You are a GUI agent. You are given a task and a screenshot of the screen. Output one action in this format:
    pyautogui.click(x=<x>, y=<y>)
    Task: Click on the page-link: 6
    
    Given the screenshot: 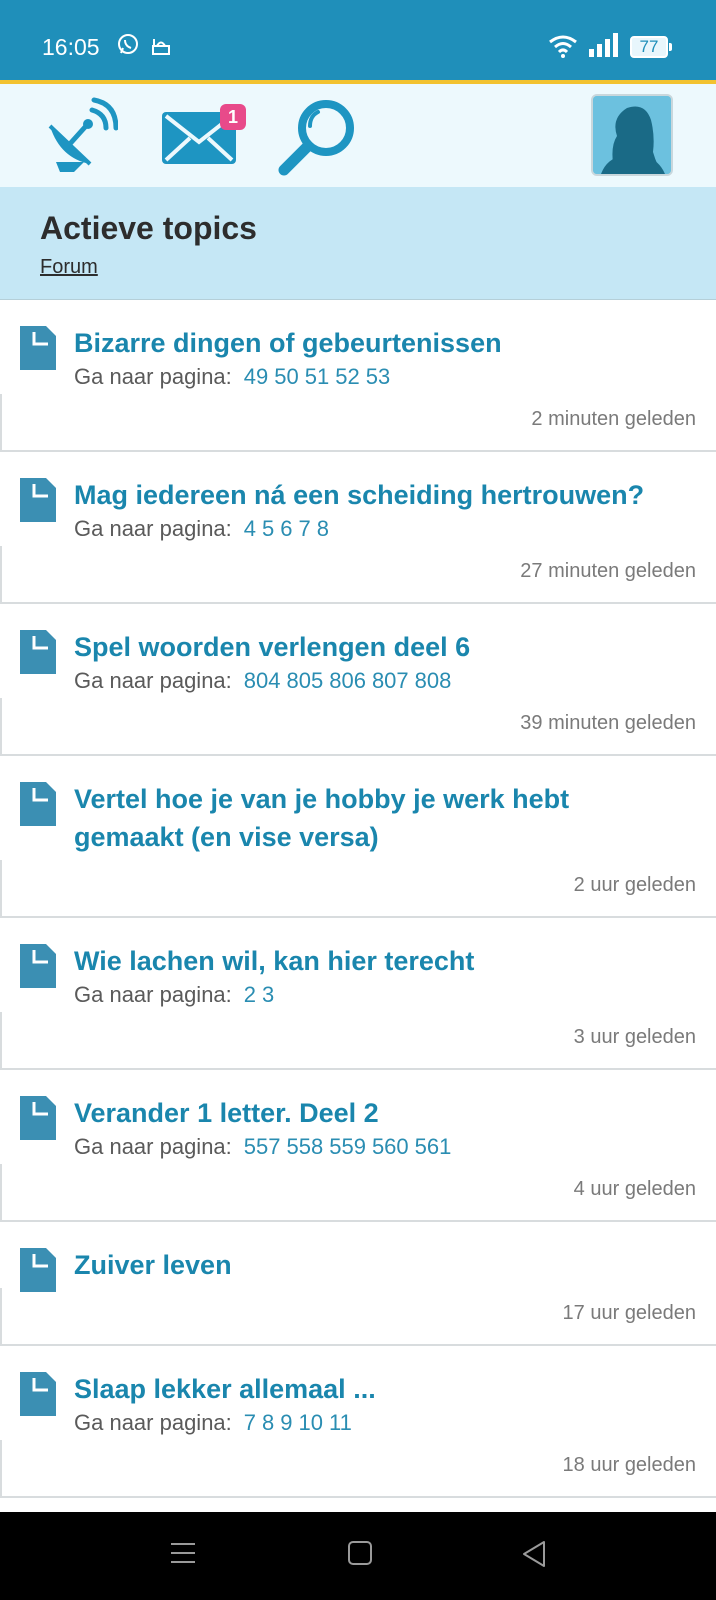 What is the action you would take?
    pyautogui.click(x=286, y=528)
    